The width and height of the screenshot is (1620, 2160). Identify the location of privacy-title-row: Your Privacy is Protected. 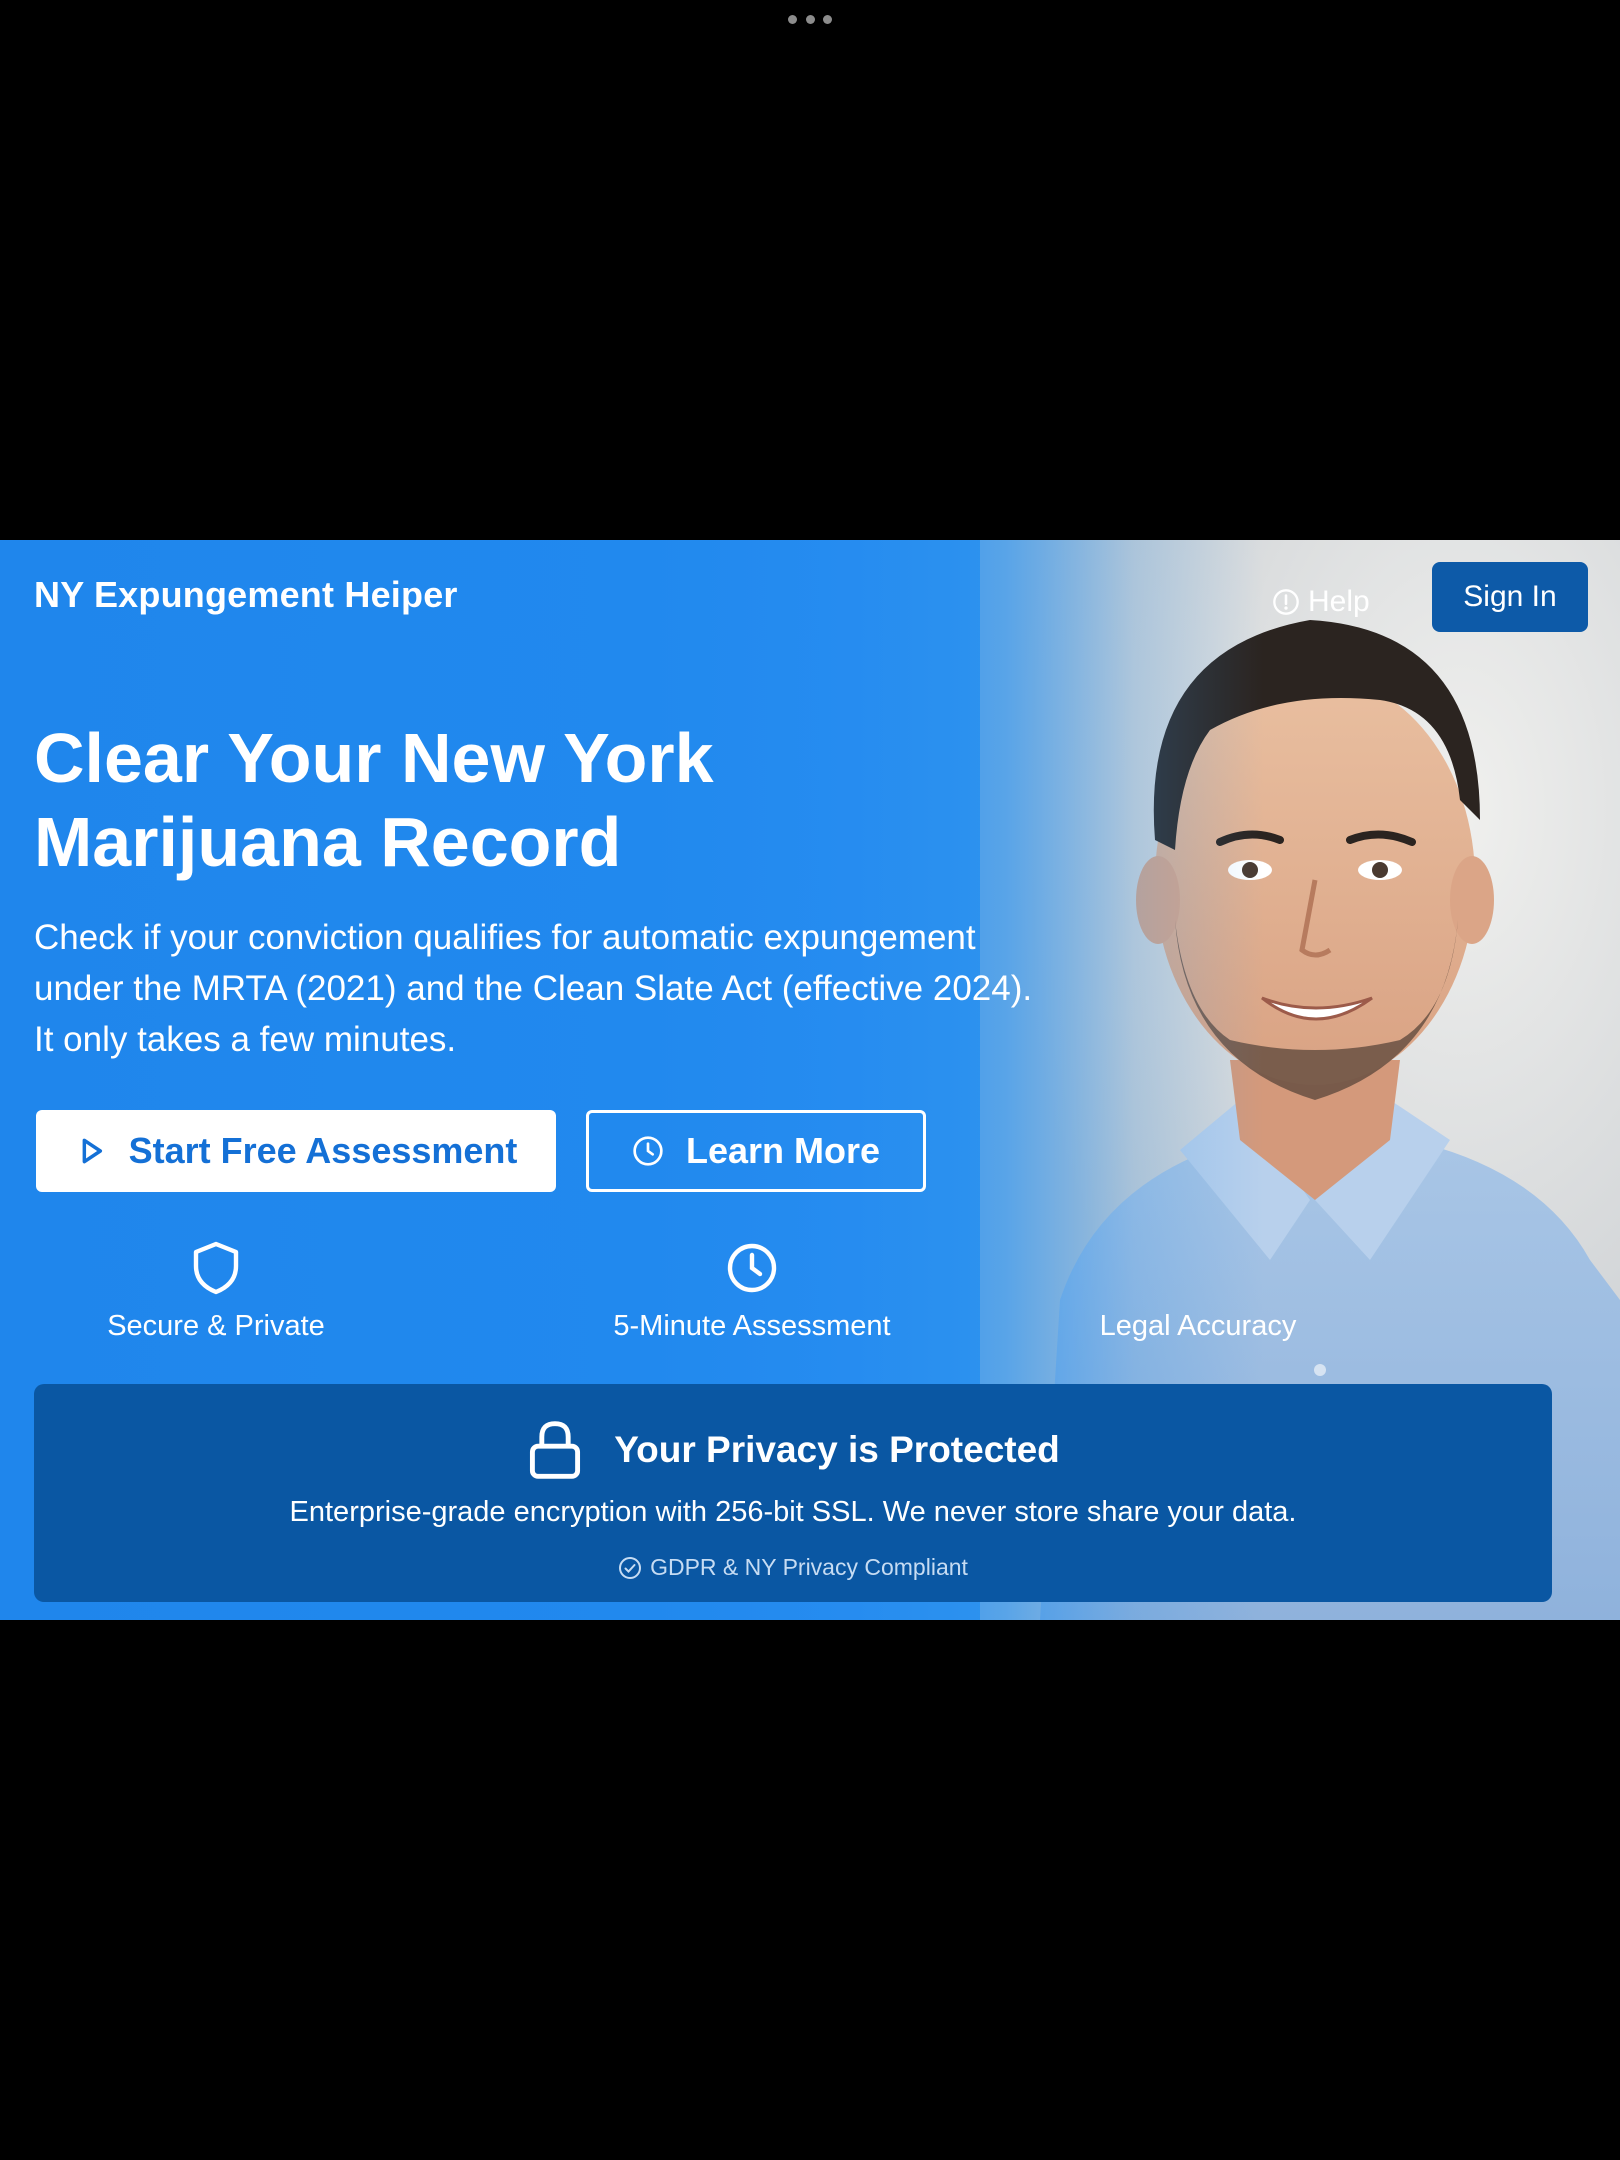
(793, 1450).